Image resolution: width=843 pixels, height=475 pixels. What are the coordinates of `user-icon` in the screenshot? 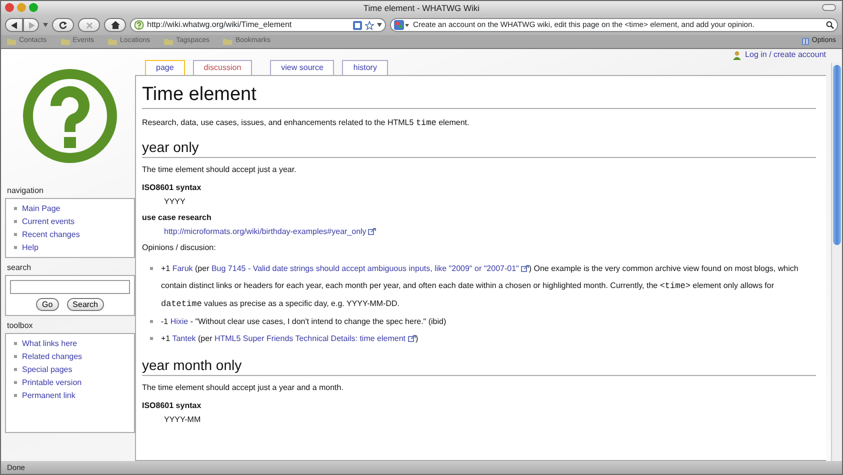 It's located at (737, 55).